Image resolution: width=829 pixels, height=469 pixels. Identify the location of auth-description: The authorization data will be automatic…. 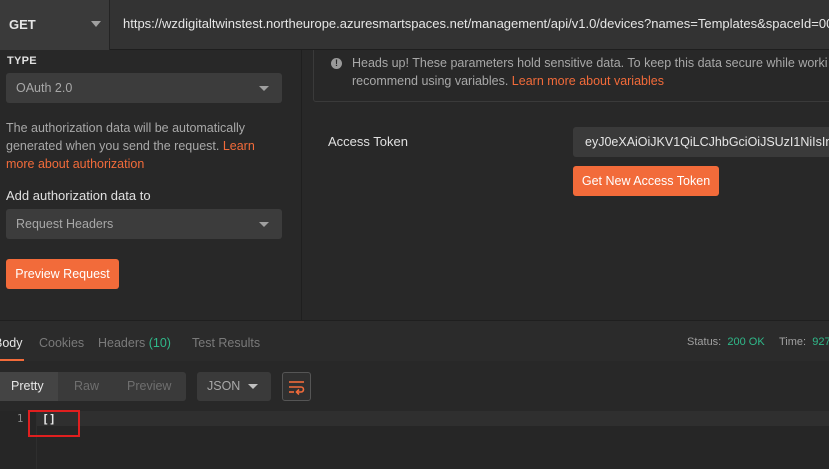
(141, 146).